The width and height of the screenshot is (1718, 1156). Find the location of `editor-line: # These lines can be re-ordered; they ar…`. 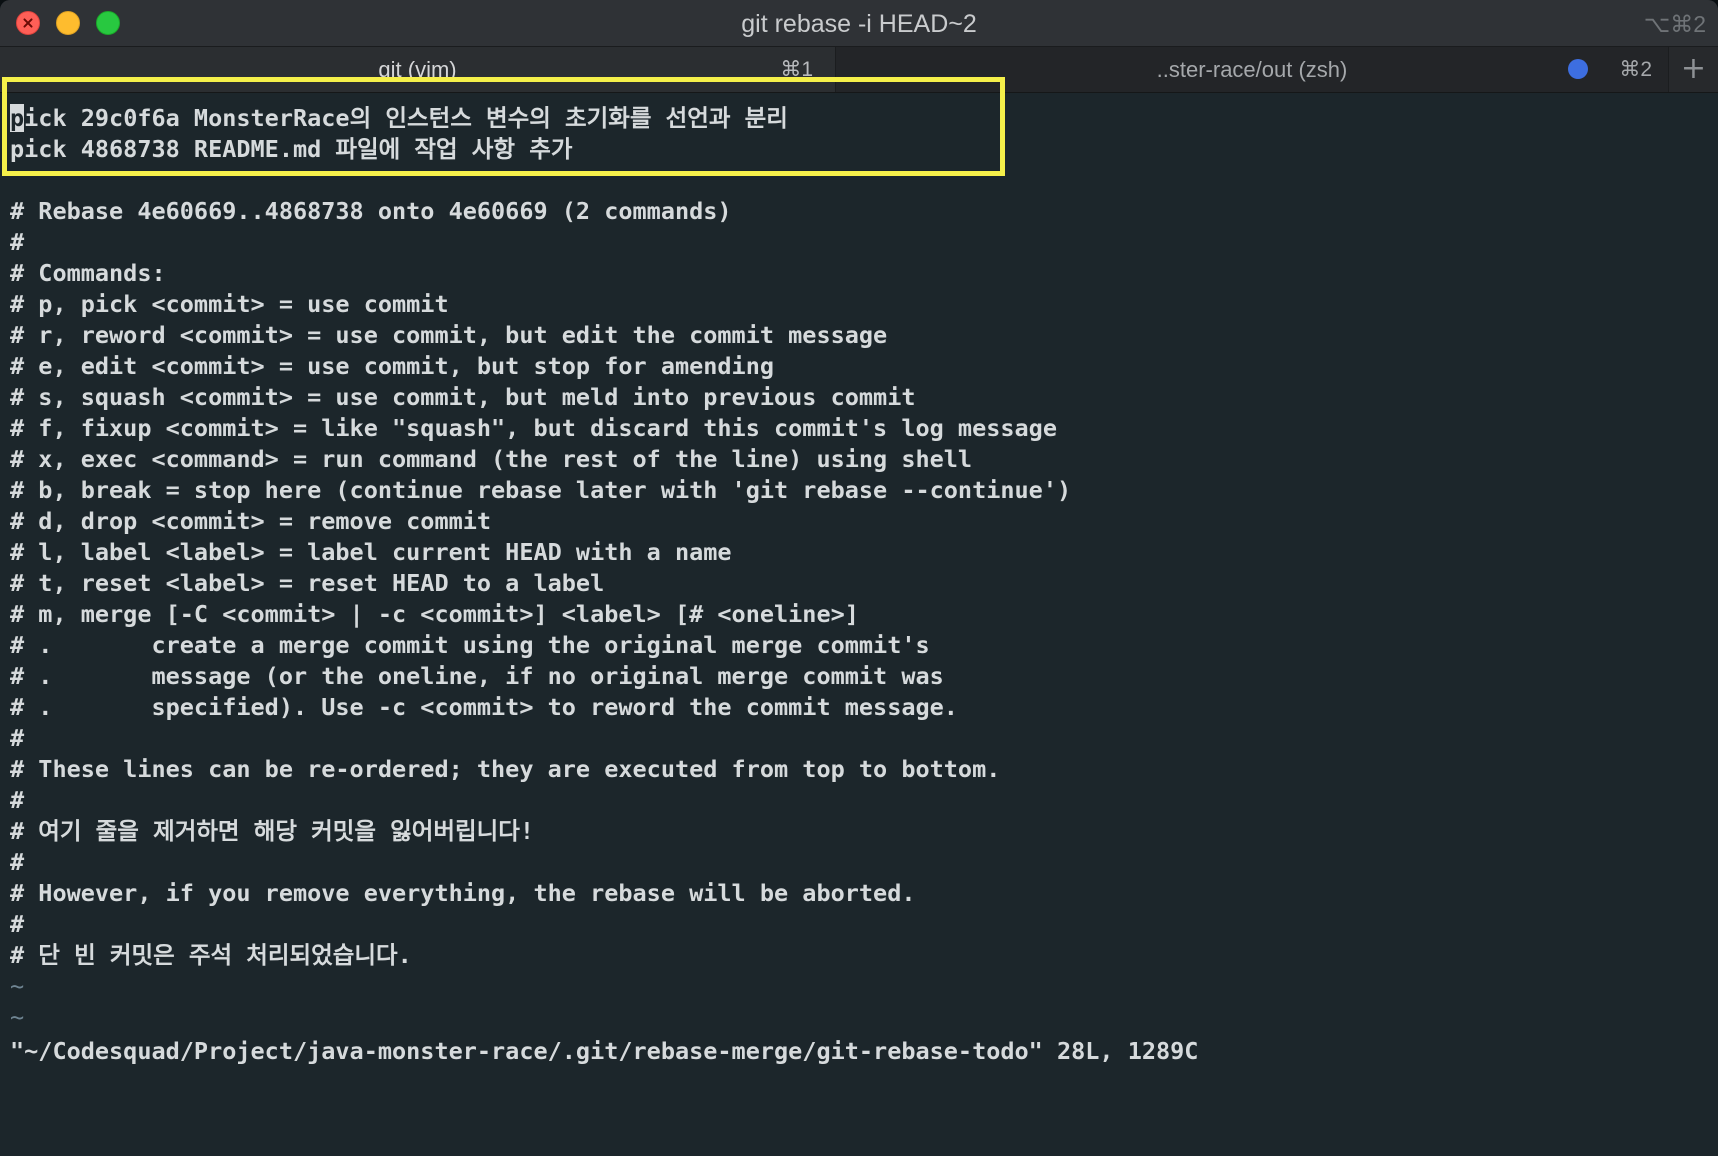

editor-line: # These lines can be re-ordered; they ar… is located at coordinates (505, 769).